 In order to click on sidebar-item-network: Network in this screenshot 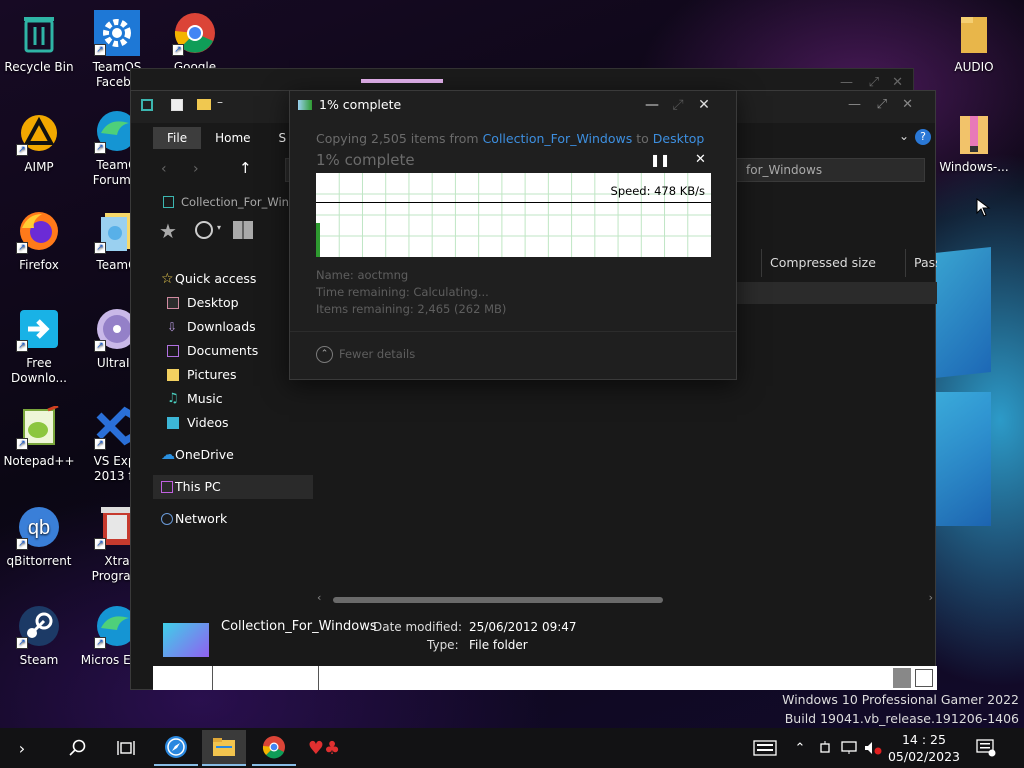, I will do `click(233, 519)`.